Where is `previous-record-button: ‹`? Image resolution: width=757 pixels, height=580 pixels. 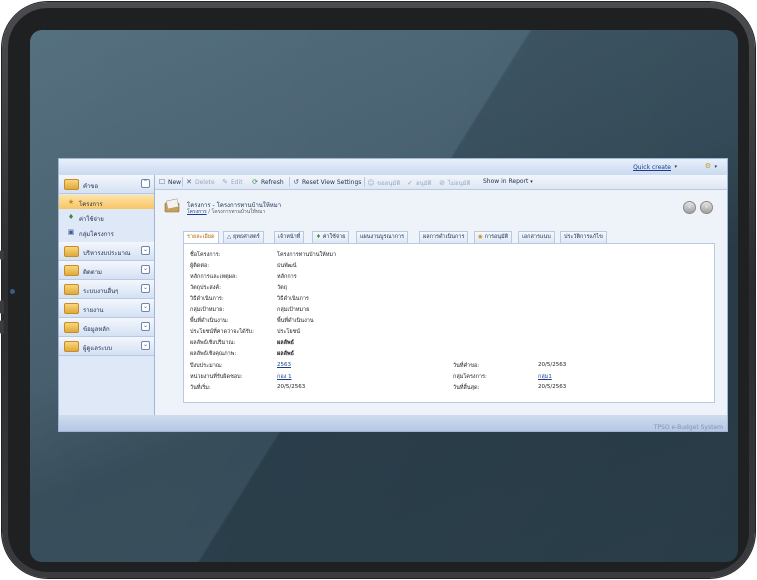 previous-record-button: ‹ is located at coordinates (689, 207).